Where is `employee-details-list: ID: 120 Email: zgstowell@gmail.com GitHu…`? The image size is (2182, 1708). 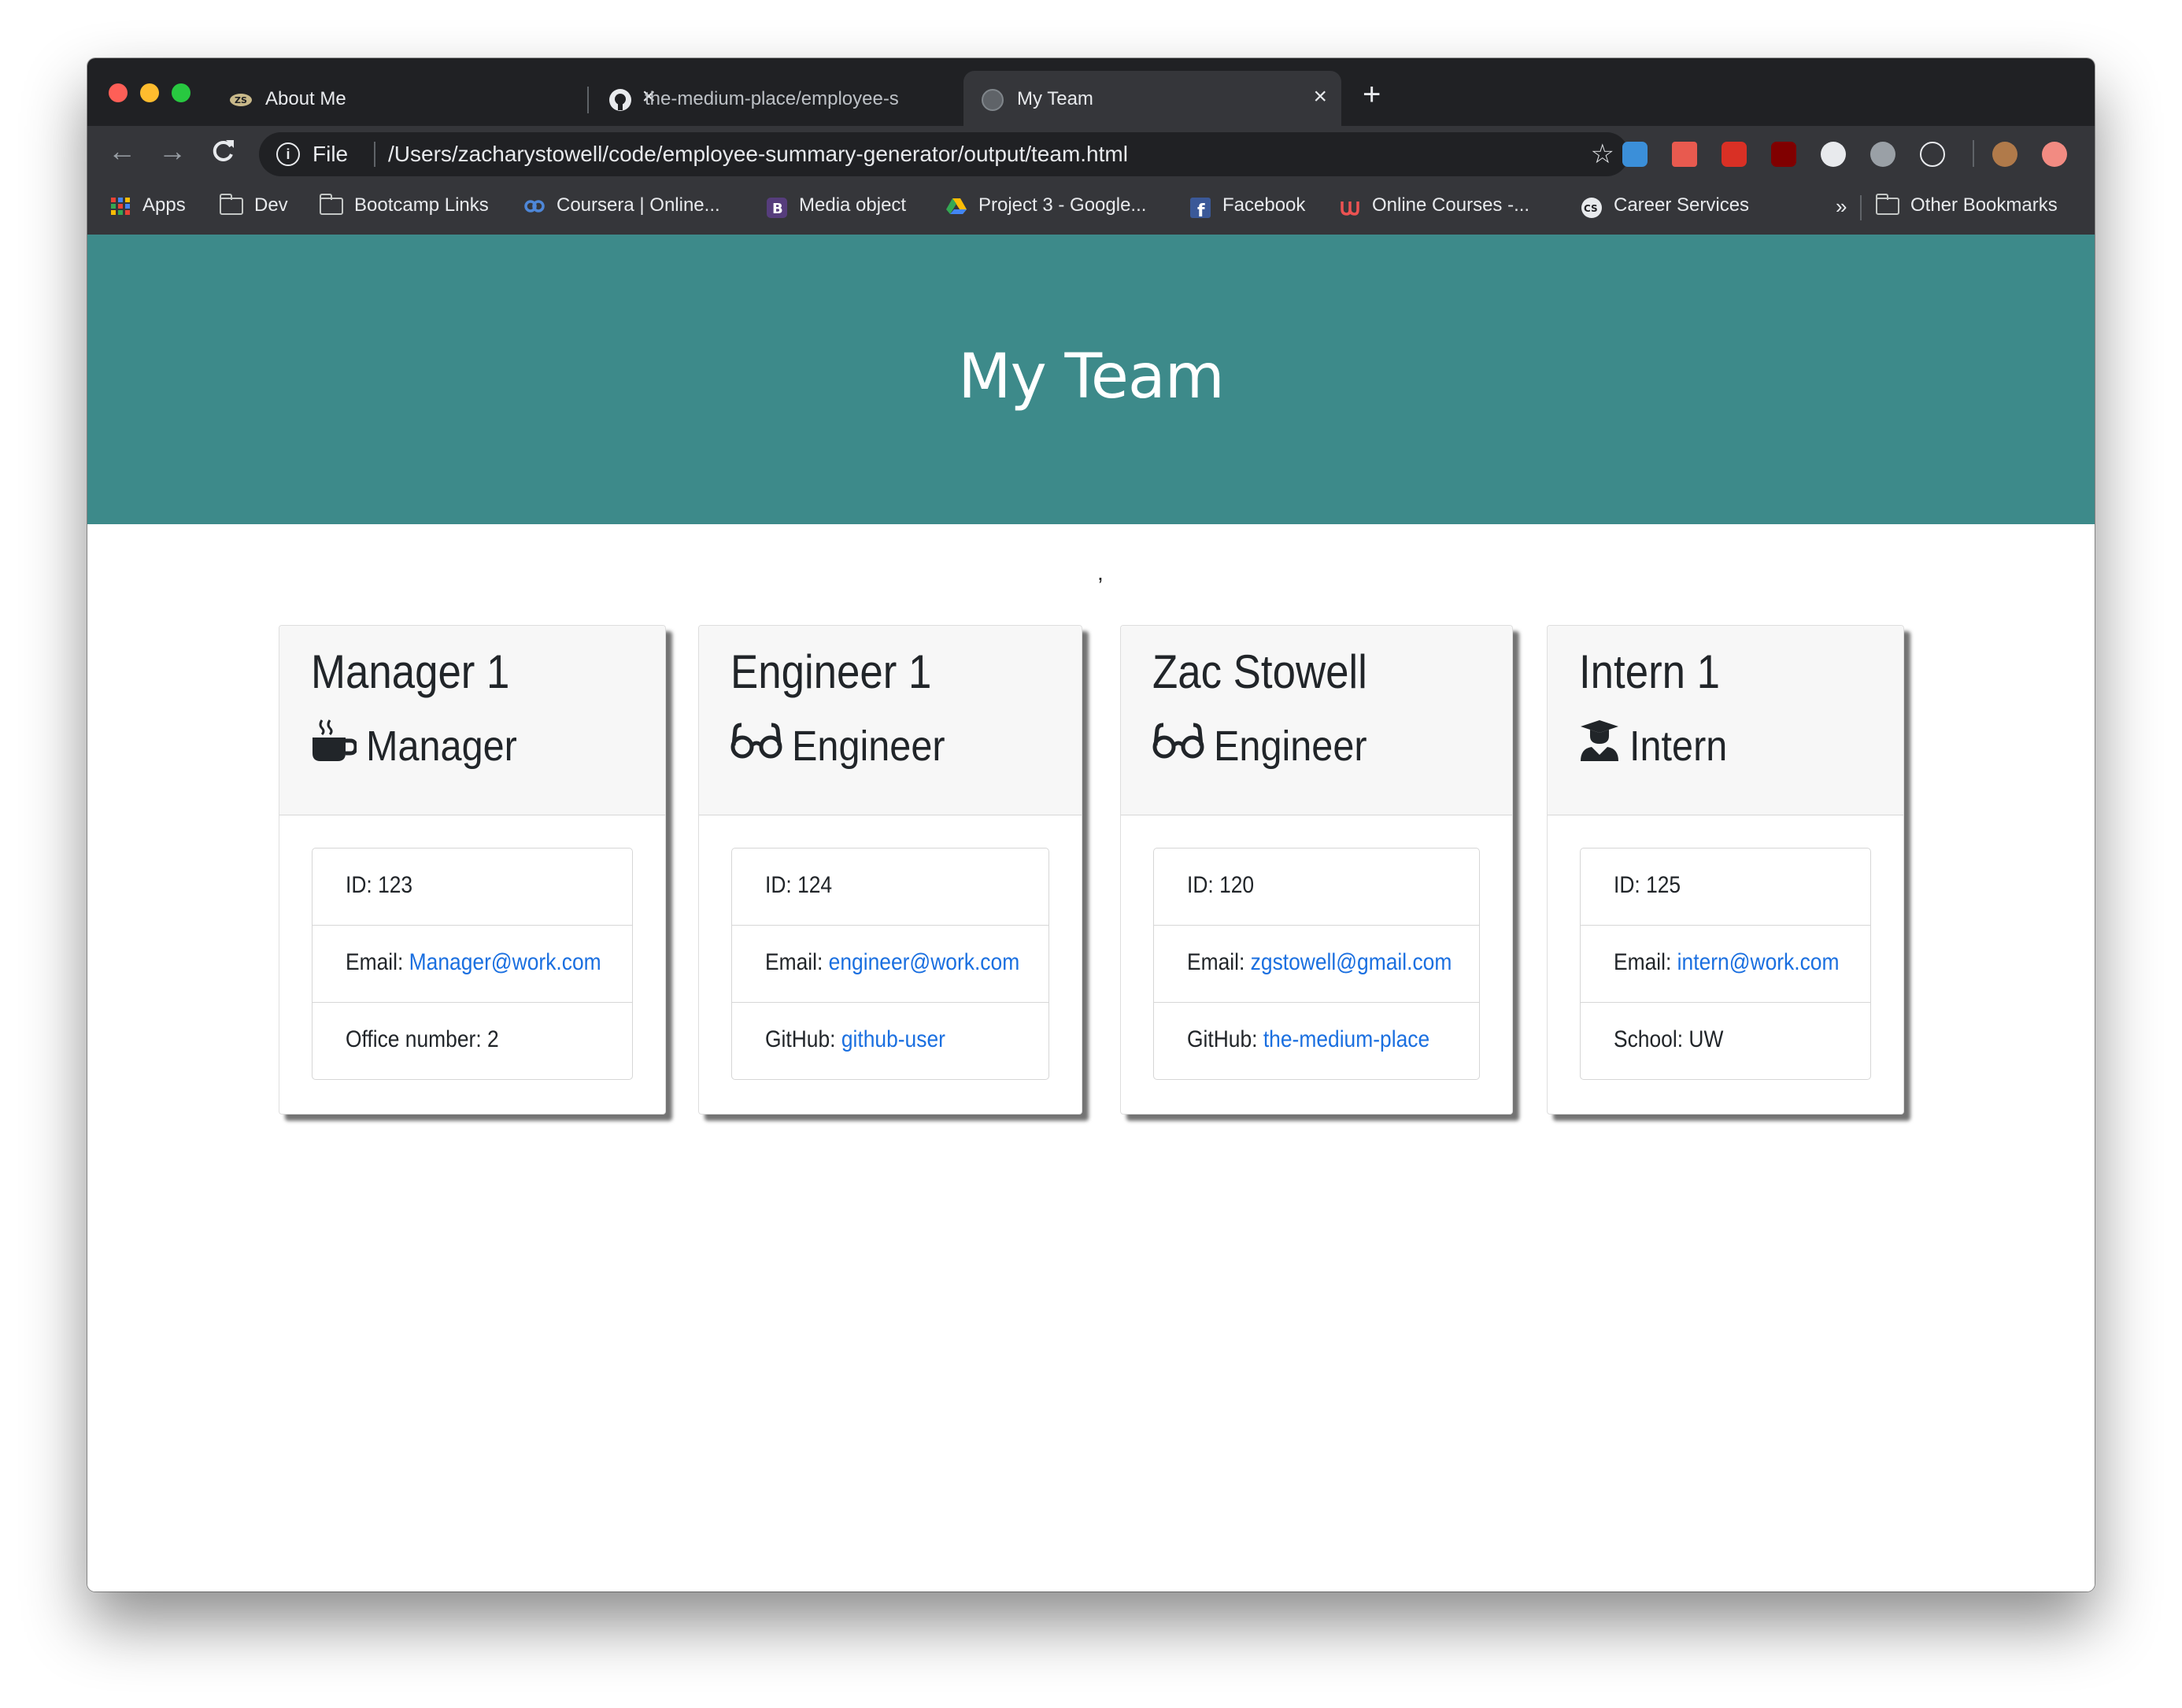
employee-details-list: ID: 120 Email: zgstowell@gmail.com GitHu… is located at coordinates (1317, 964).